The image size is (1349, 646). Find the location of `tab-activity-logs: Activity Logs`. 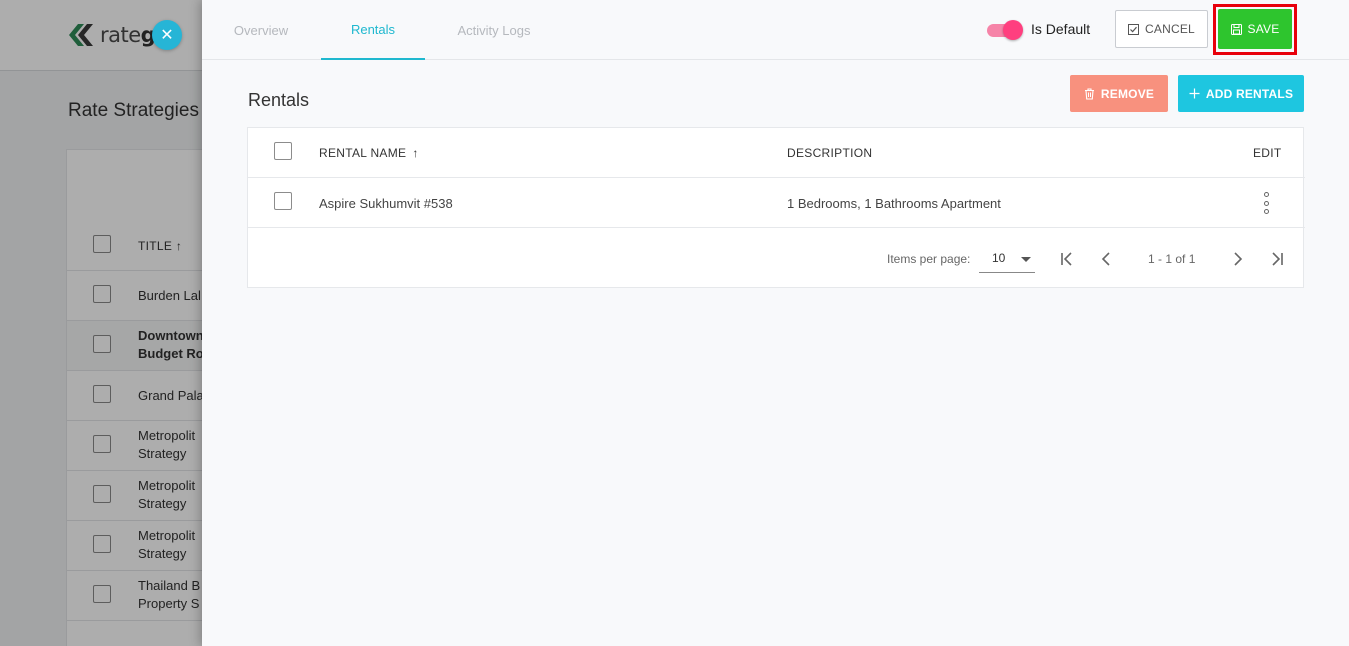

tab-activity-logs: Activity Logs is located at coordinates (494, 30).